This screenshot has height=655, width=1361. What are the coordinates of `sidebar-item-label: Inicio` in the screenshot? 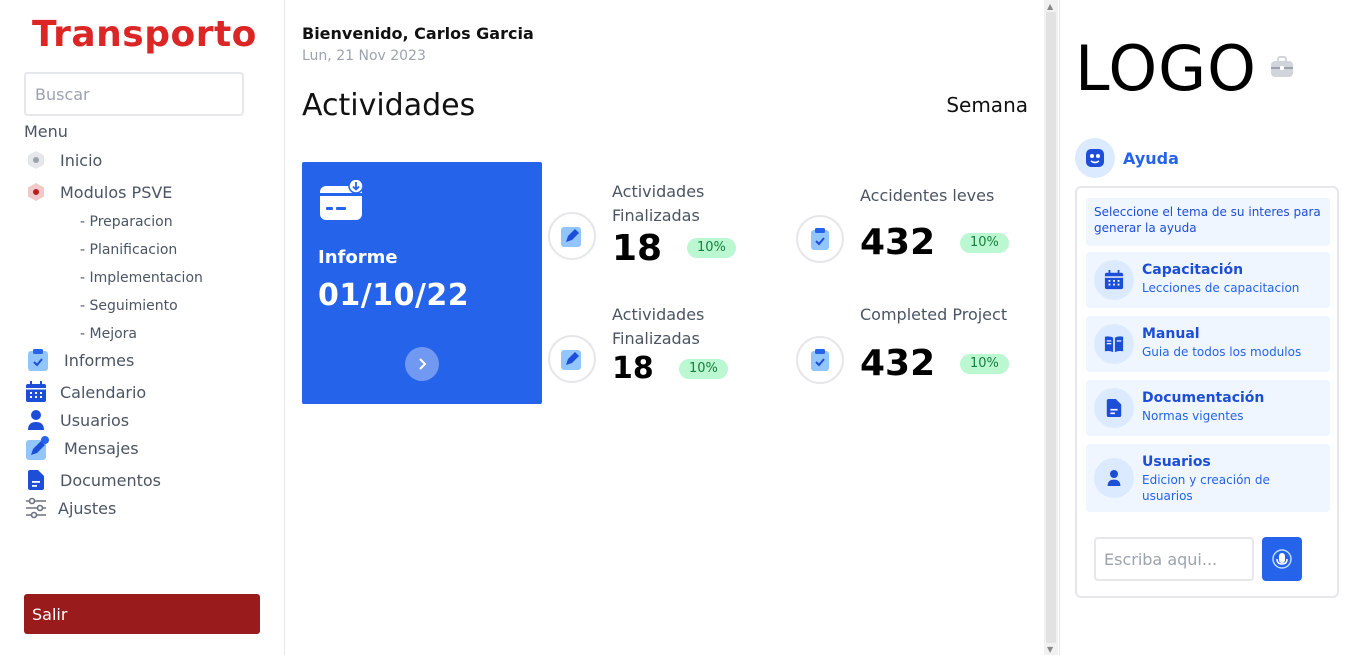 It's located at (81, 160).